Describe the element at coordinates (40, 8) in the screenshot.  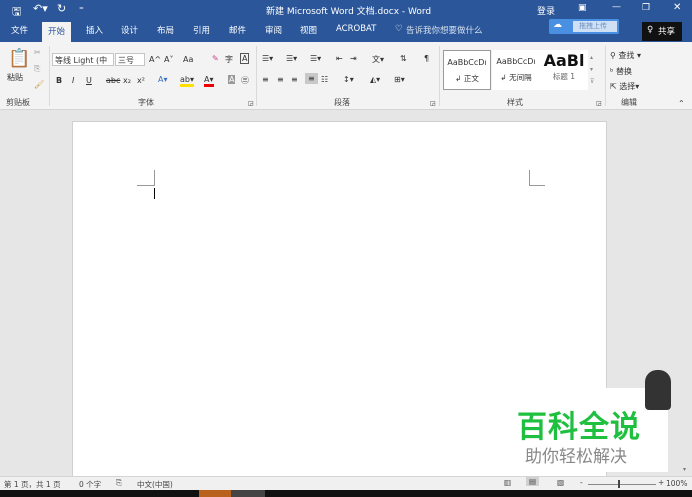
I see `undo-icon: ↶▾` at that location.